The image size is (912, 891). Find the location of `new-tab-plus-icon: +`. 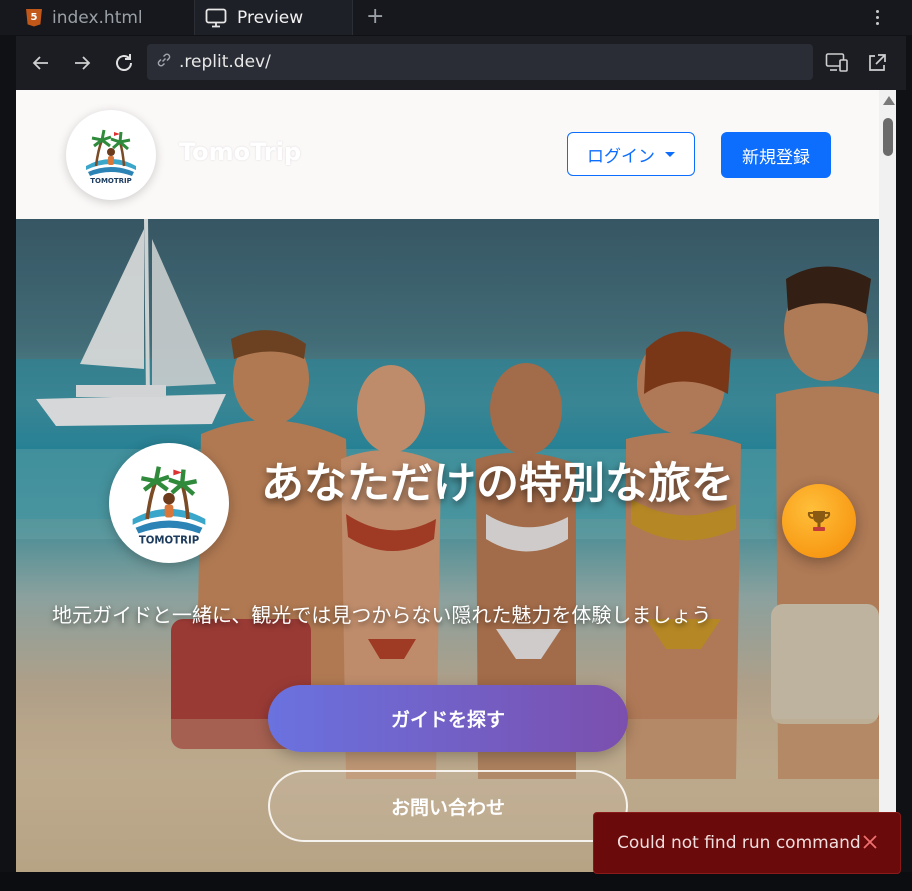

new-tab-plus-icon: + is located at coordinates (375, 17).